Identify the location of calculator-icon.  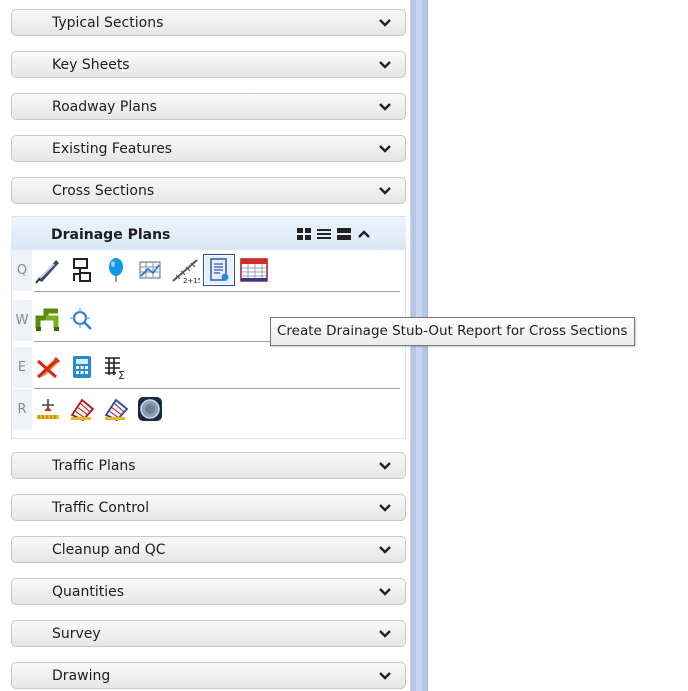
(82, 367).